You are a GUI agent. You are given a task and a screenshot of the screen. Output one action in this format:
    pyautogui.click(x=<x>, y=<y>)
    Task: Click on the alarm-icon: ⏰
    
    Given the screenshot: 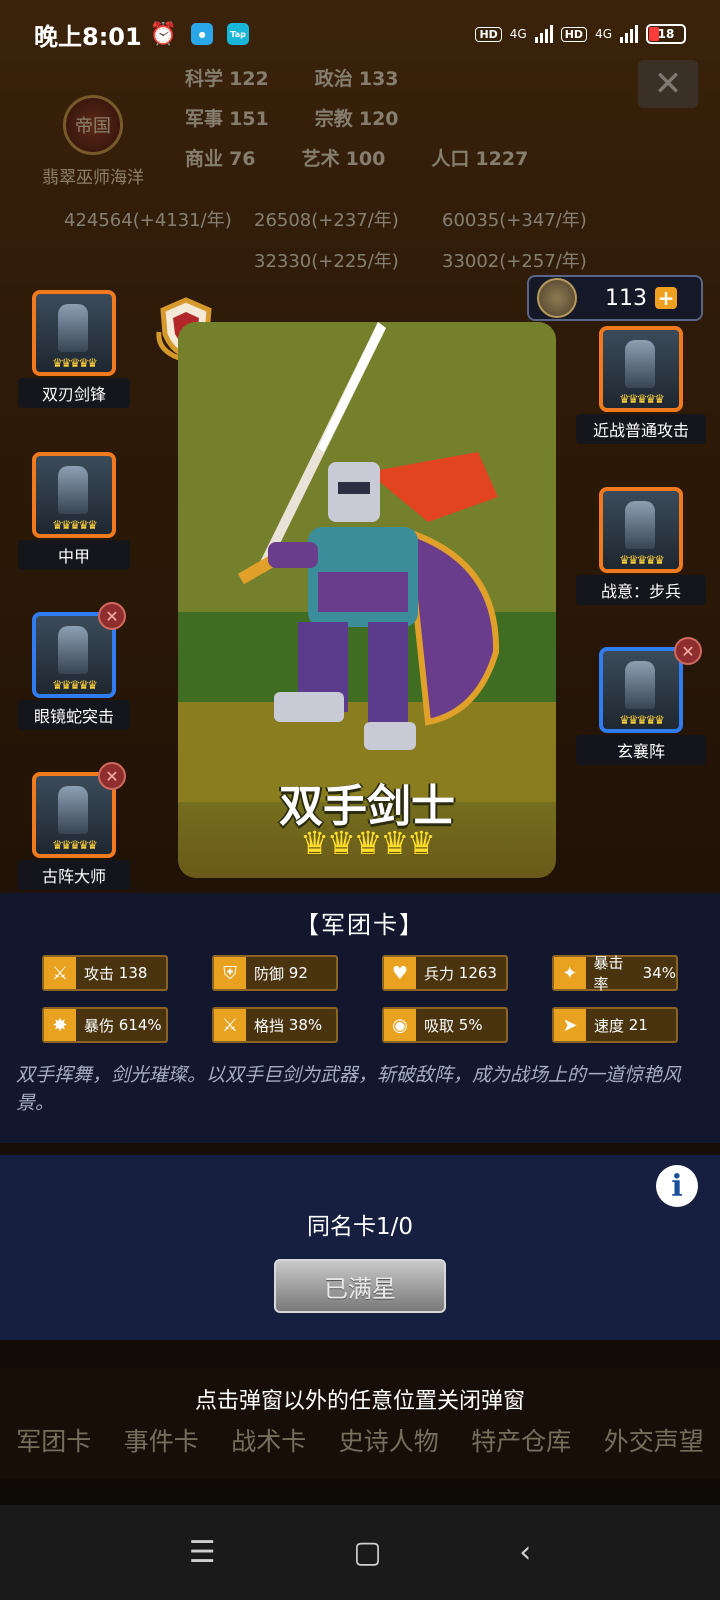 What is the action you would take?
    pyautogui.click(x=163, y=34)
    